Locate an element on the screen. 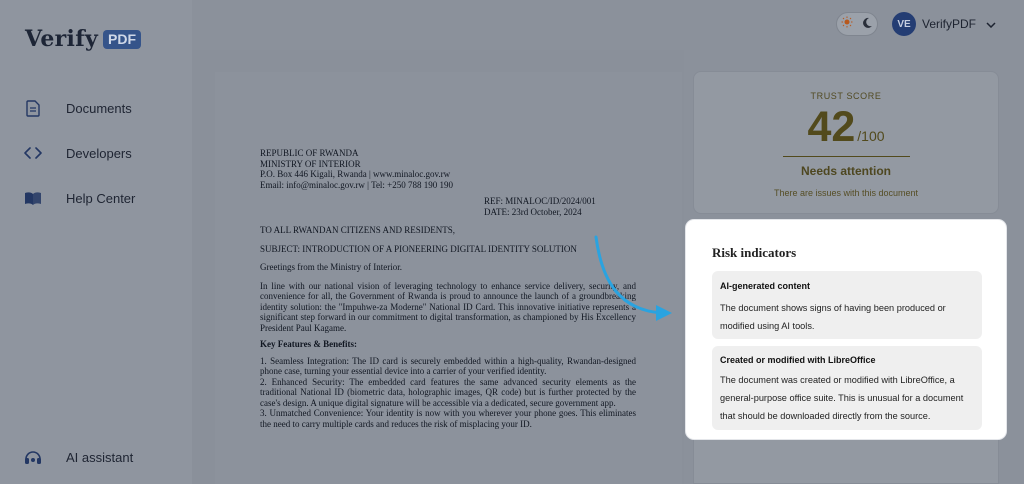 The width and height of the screenshot is (1024, 484). risk-item-title: Created or modified with LibreOffice is located at coordinates (798, 360).